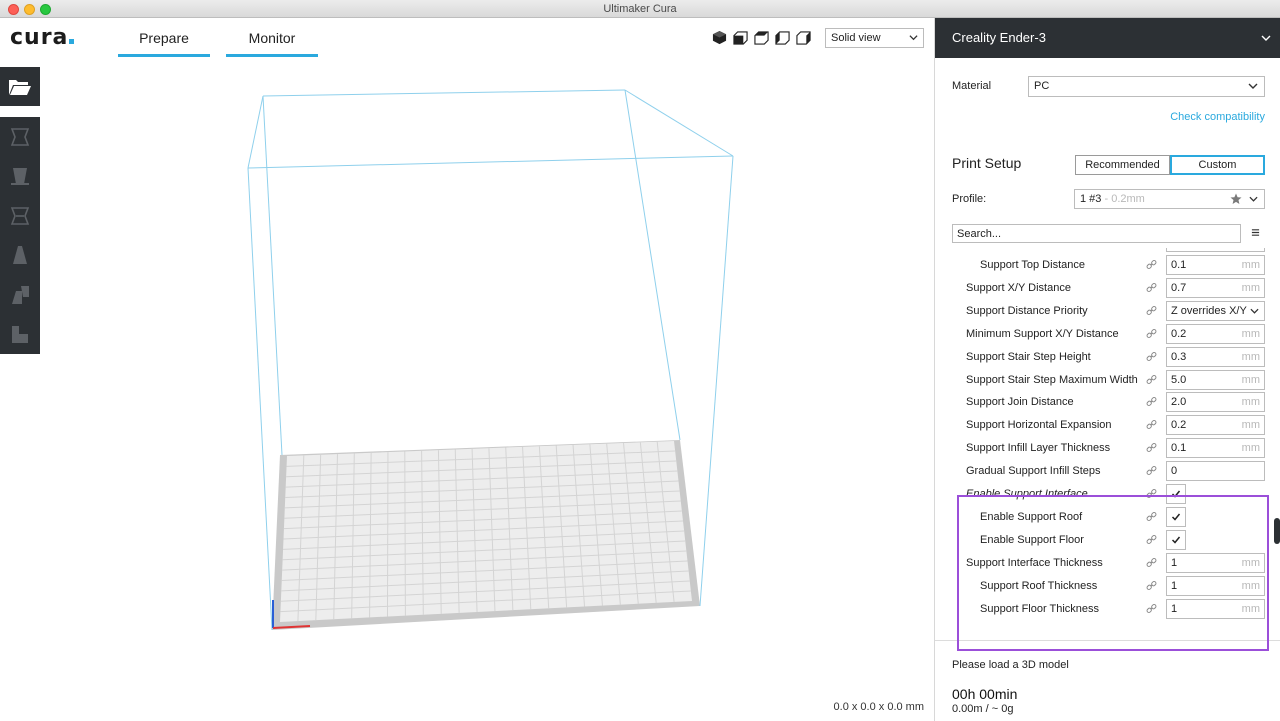 Image resolution: width=1280 pixels, height=721 pixels. Describe the element at coordinates (1032, 539) in the screenshot. I see `setting-label: Enable Support Floor` at that location.